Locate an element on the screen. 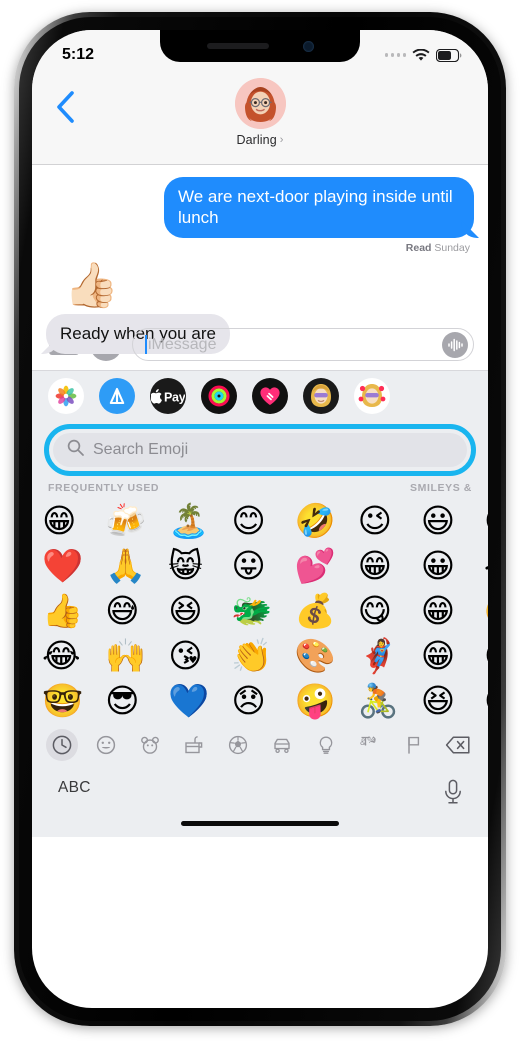  emoji-cell: 😛 is located at coordinates (262, 565).